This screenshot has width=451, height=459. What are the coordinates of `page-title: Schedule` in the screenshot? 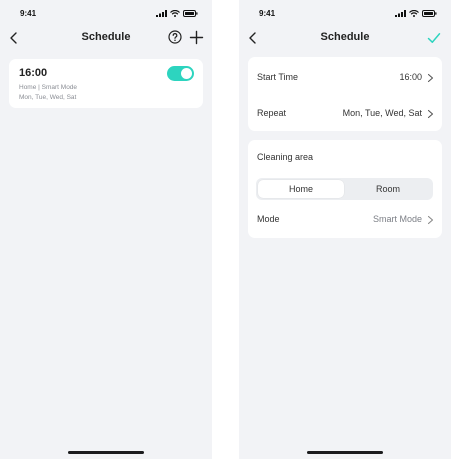 It's located at (345, 37).